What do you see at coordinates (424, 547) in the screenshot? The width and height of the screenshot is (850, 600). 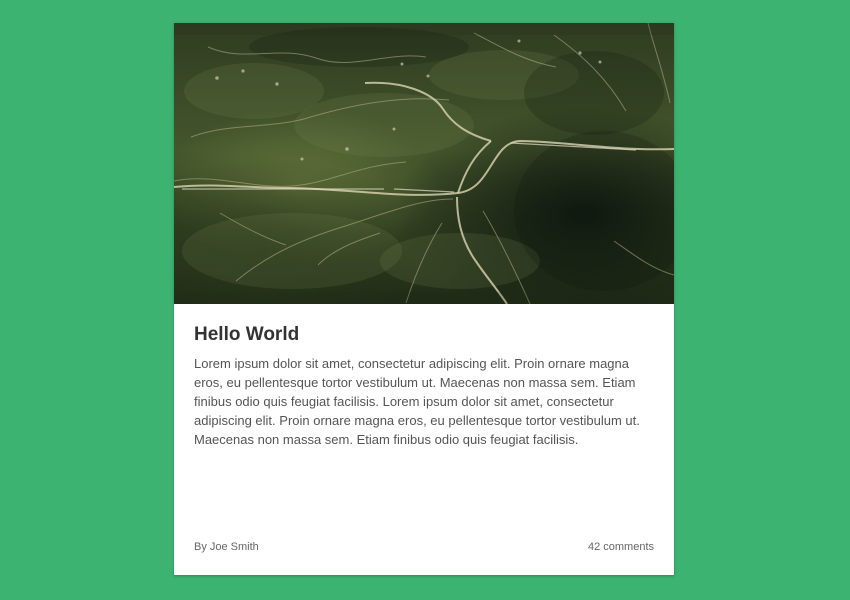 I see `card-footer: By Joe Smith 42 comments` at bounding box center [424, 547].